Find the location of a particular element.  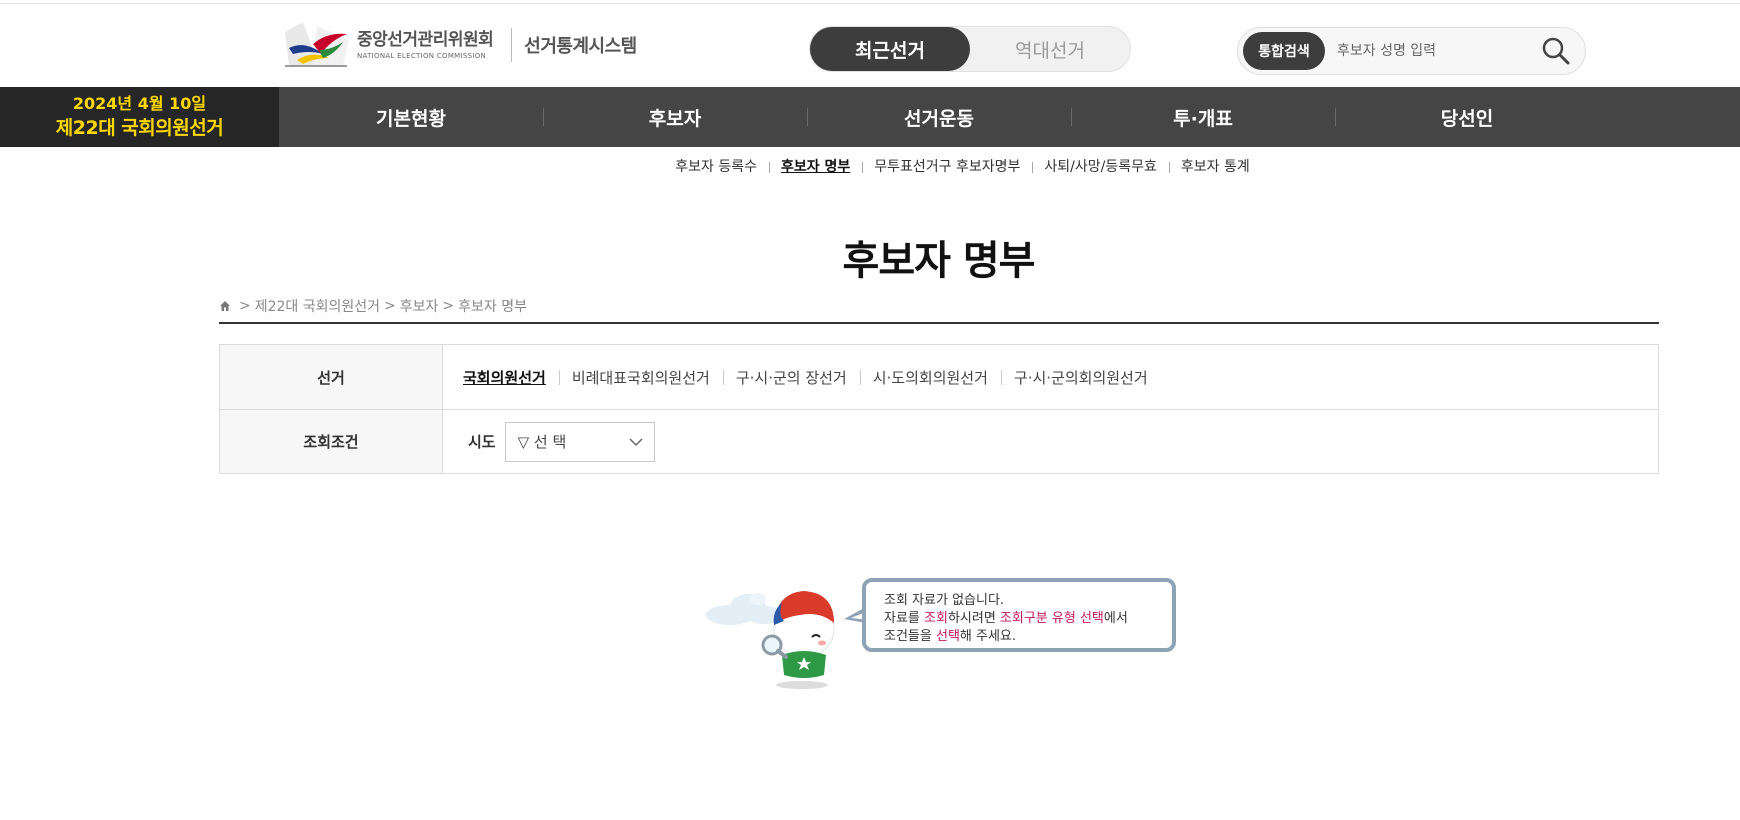

subnav-registration-count: 후보자 등록수 is located at coordinates (716, 167).